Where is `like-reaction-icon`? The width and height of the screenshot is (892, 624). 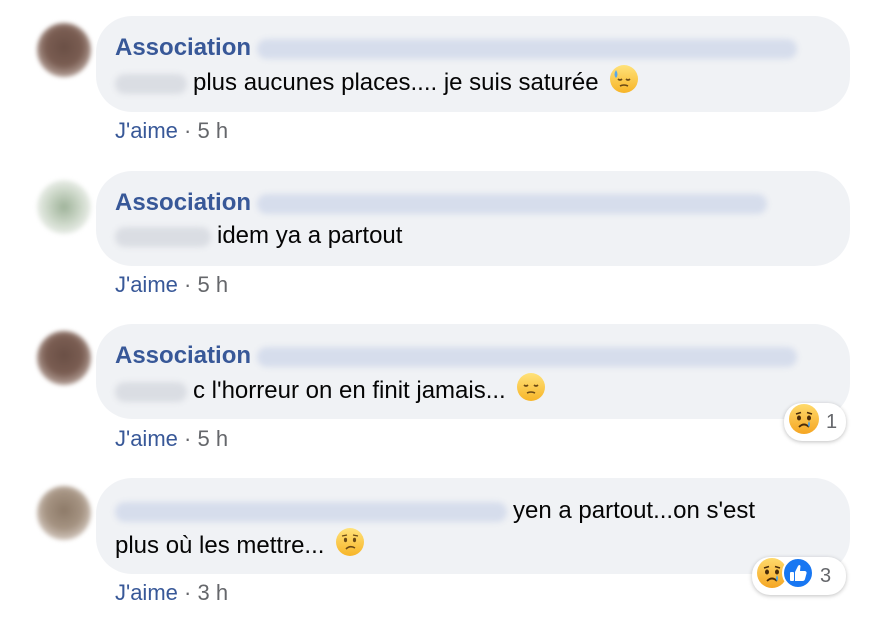
like-reaction-icon is located at coordinates (798, 576).